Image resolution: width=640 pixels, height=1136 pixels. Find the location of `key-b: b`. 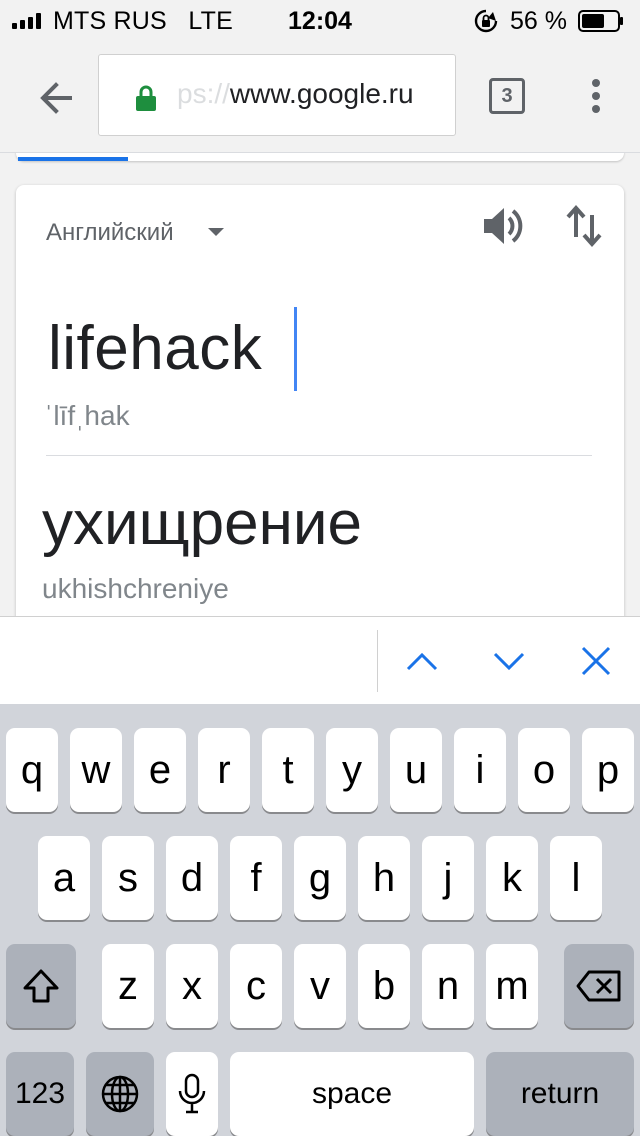

key-b: b is located at coordinates (384, 986).